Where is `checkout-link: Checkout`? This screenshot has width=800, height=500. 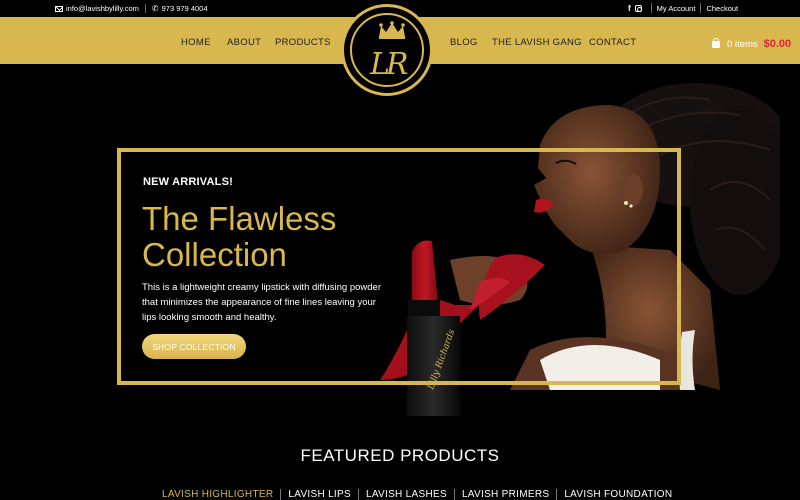 checkout-link: Checkout is located at coordinates (722, 8).